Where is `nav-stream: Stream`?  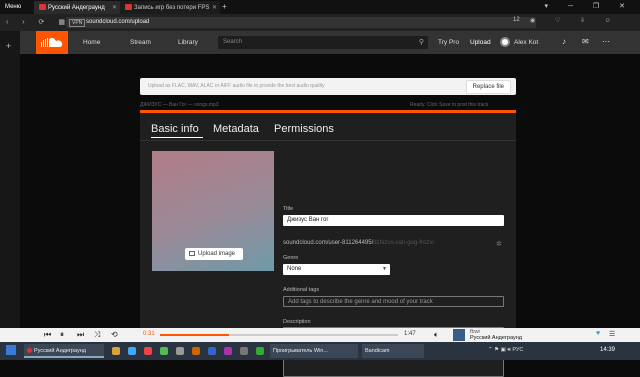 nav-stream: Stream is located at coordinates (140, 42).